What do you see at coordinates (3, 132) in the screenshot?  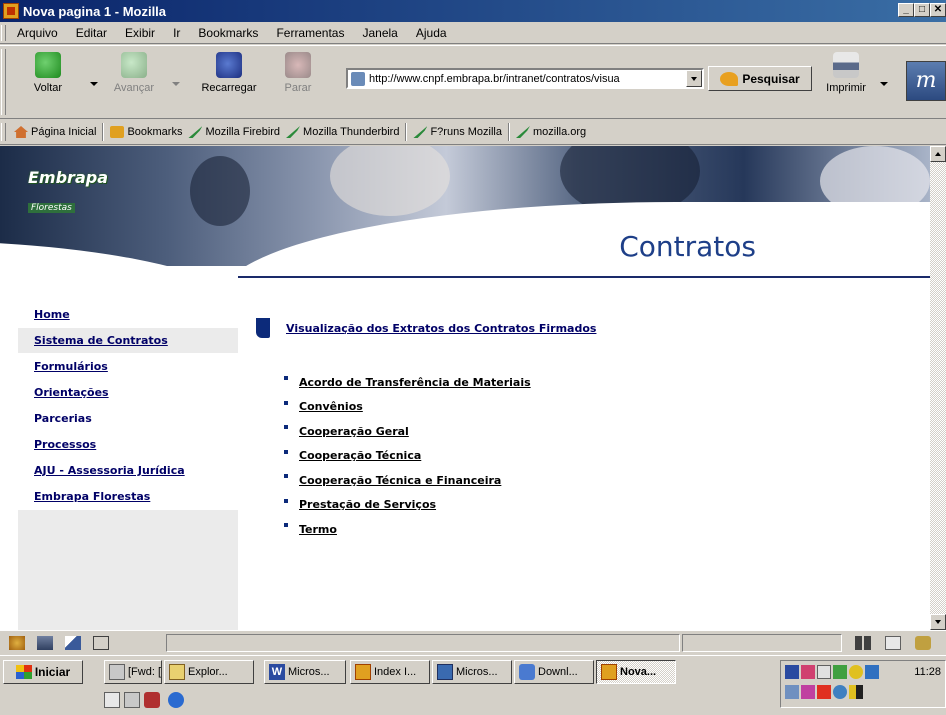 I see `personal-toolbar-grip` at bounding box center [3, 132].